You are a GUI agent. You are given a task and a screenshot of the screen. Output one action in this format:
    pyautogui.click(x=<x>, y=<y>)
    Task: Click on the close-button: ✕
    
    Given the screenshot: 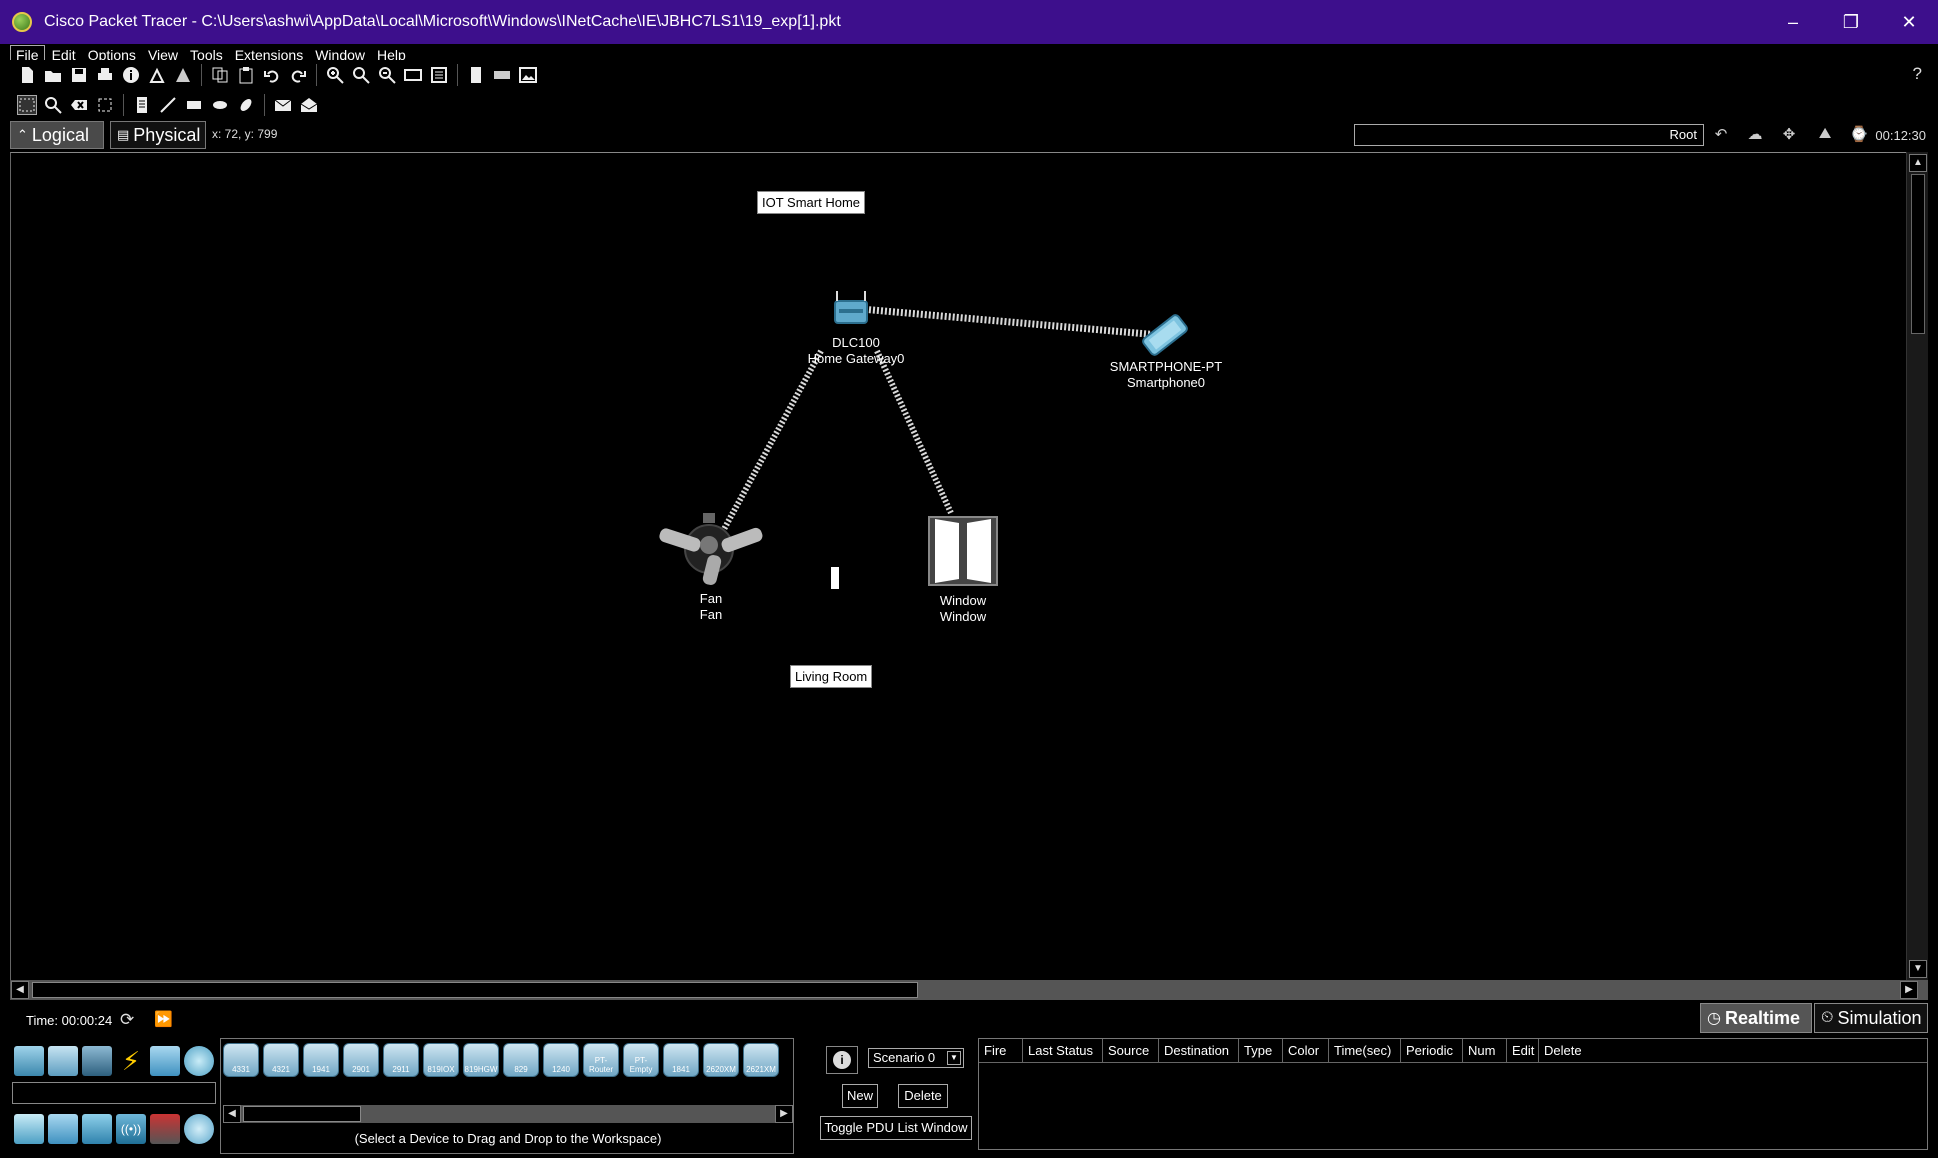 What is the action you would take?
    pyautogui.click(x=1909, y=22)
    